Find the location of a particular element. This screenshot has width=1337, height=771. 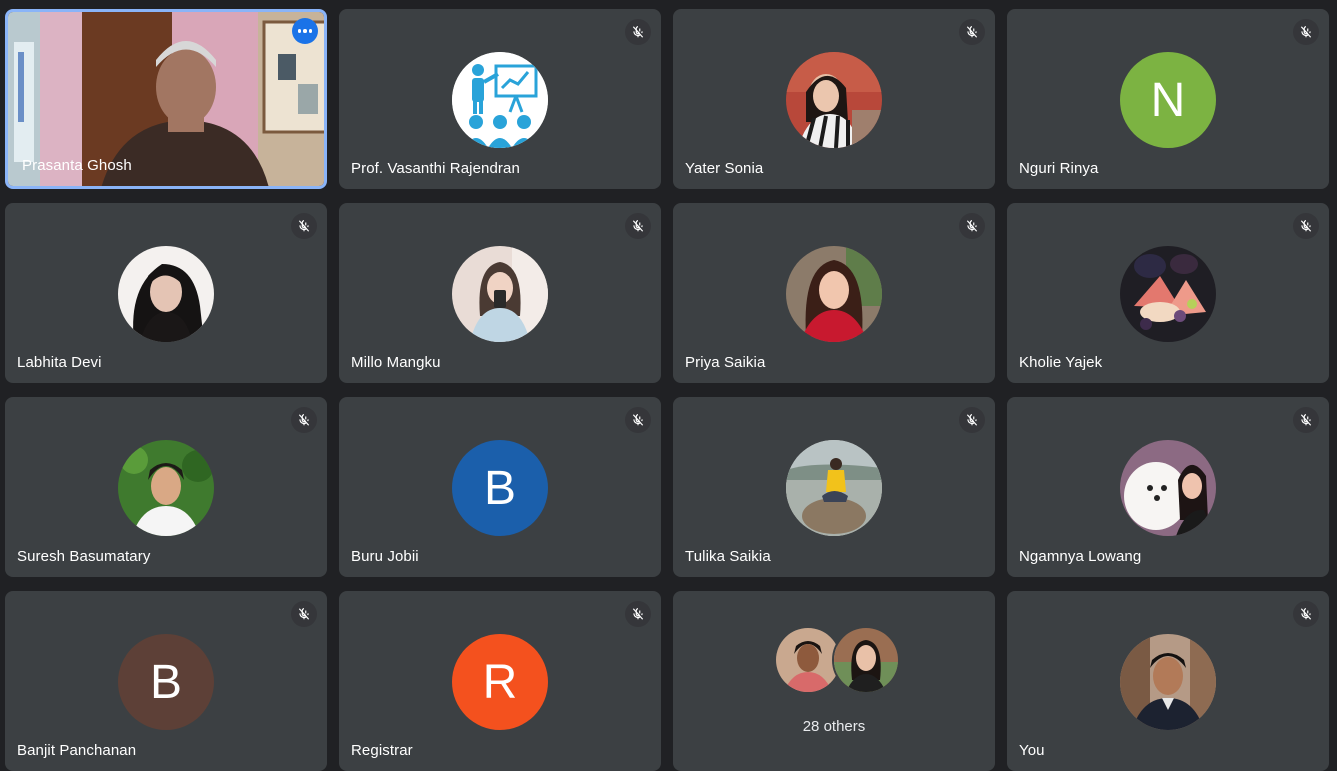

others-tile: 28 others is located at coordinates (834, 681).